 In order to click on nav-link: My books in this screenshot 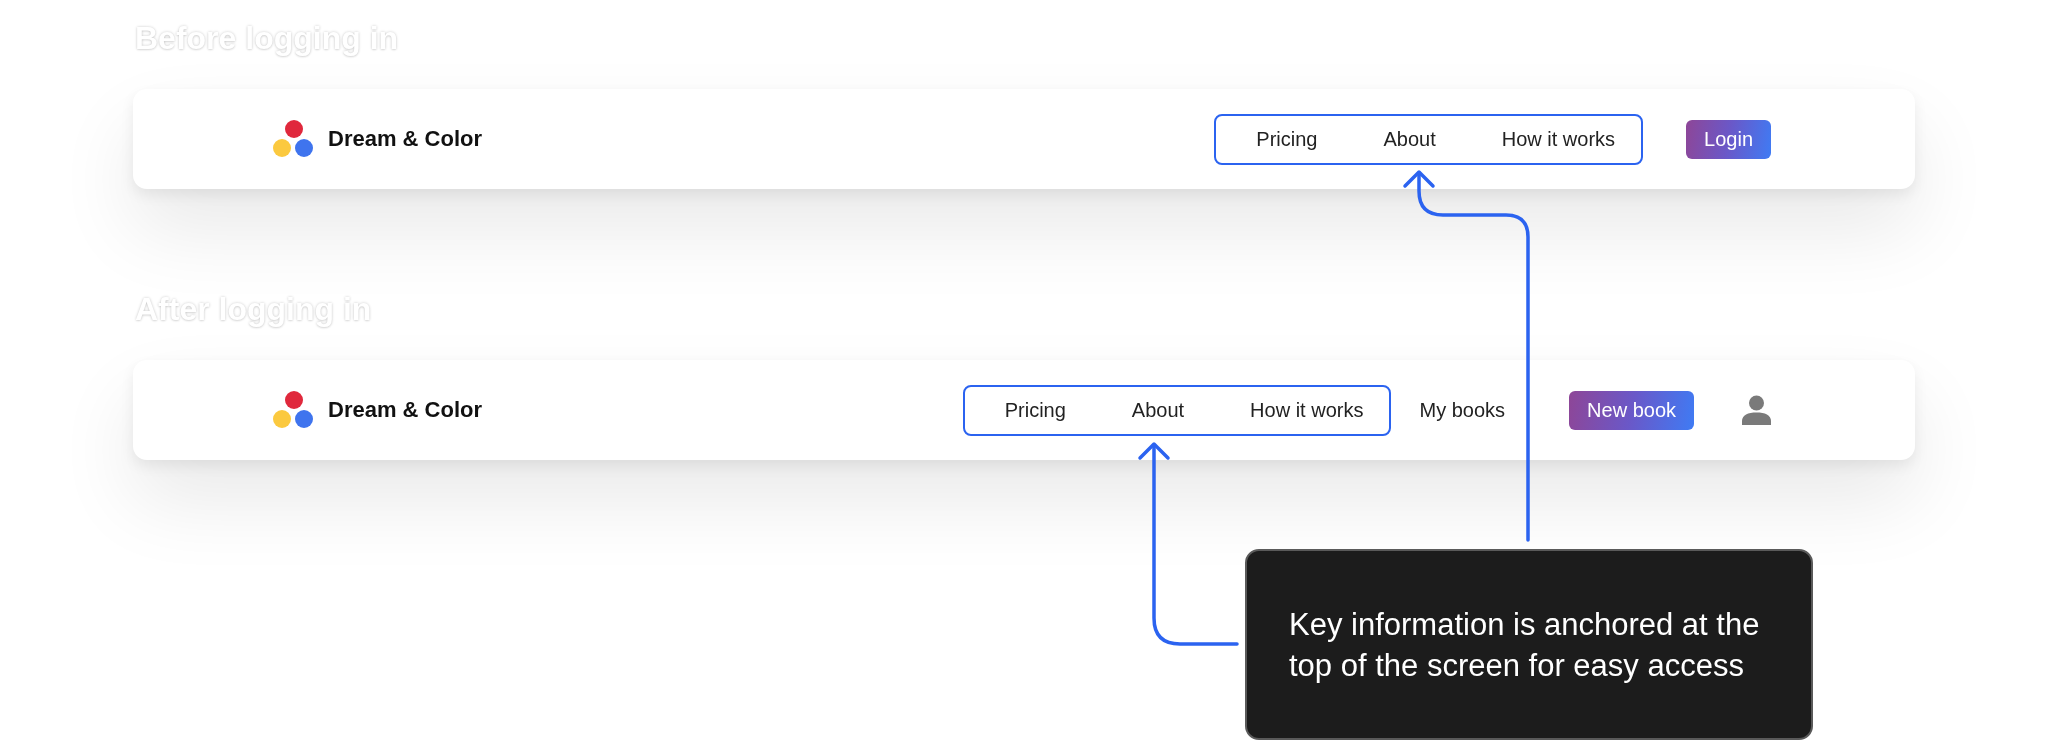, I will do `click(1462, 410)`.